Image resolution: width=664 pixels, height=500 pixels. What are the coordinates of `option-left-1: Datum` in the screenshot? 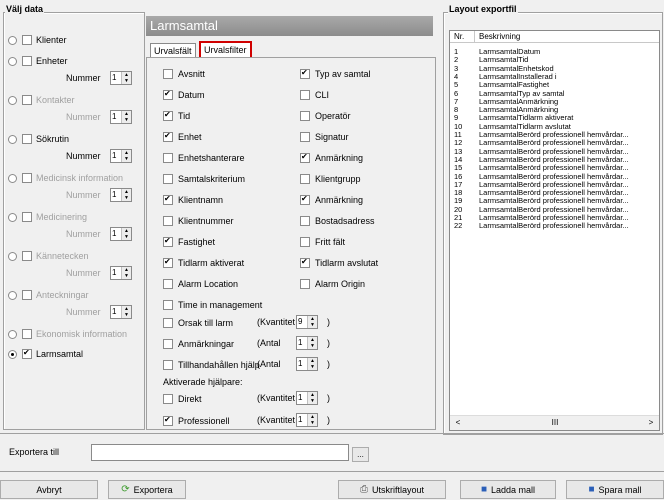 It's located at (184, 94).